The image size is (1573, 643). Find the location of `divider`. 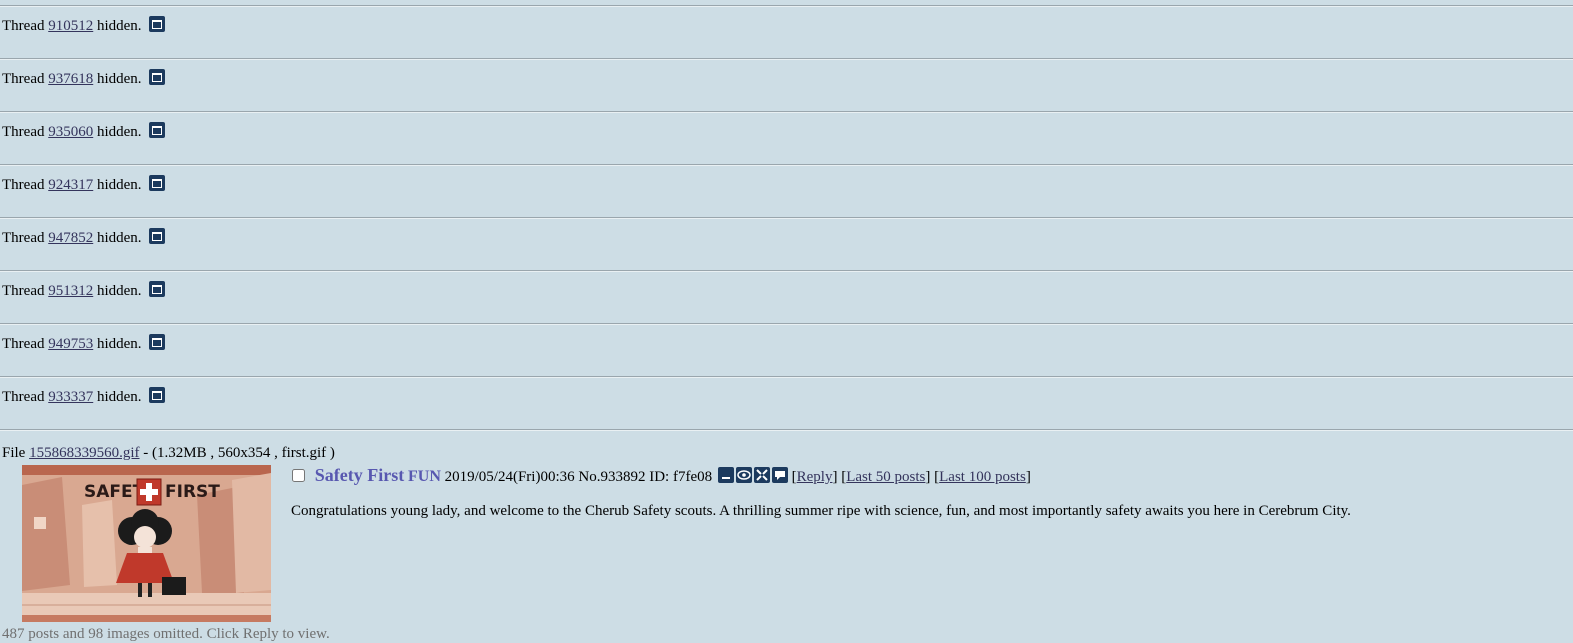

divider is located at coordinates (786, 430).